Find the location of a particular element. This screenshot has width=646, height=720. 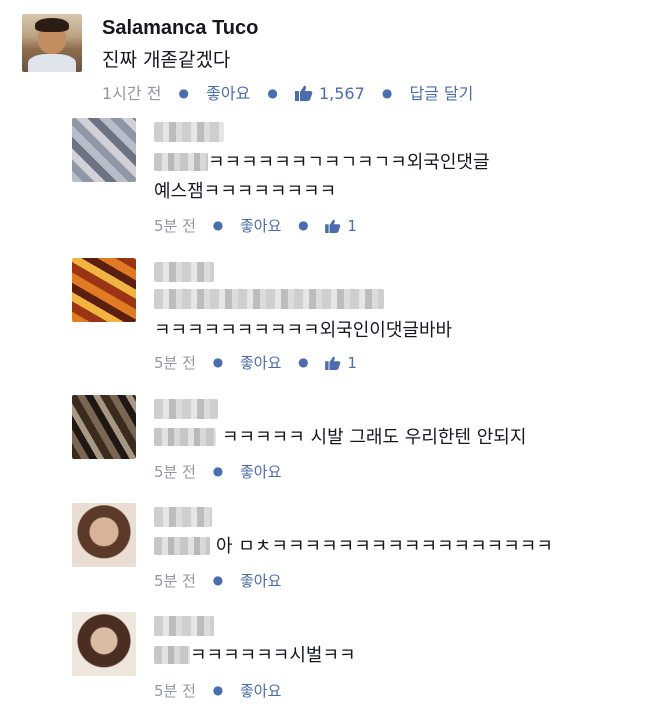

like-count: 1,567 is located at coordinates (342, 93).